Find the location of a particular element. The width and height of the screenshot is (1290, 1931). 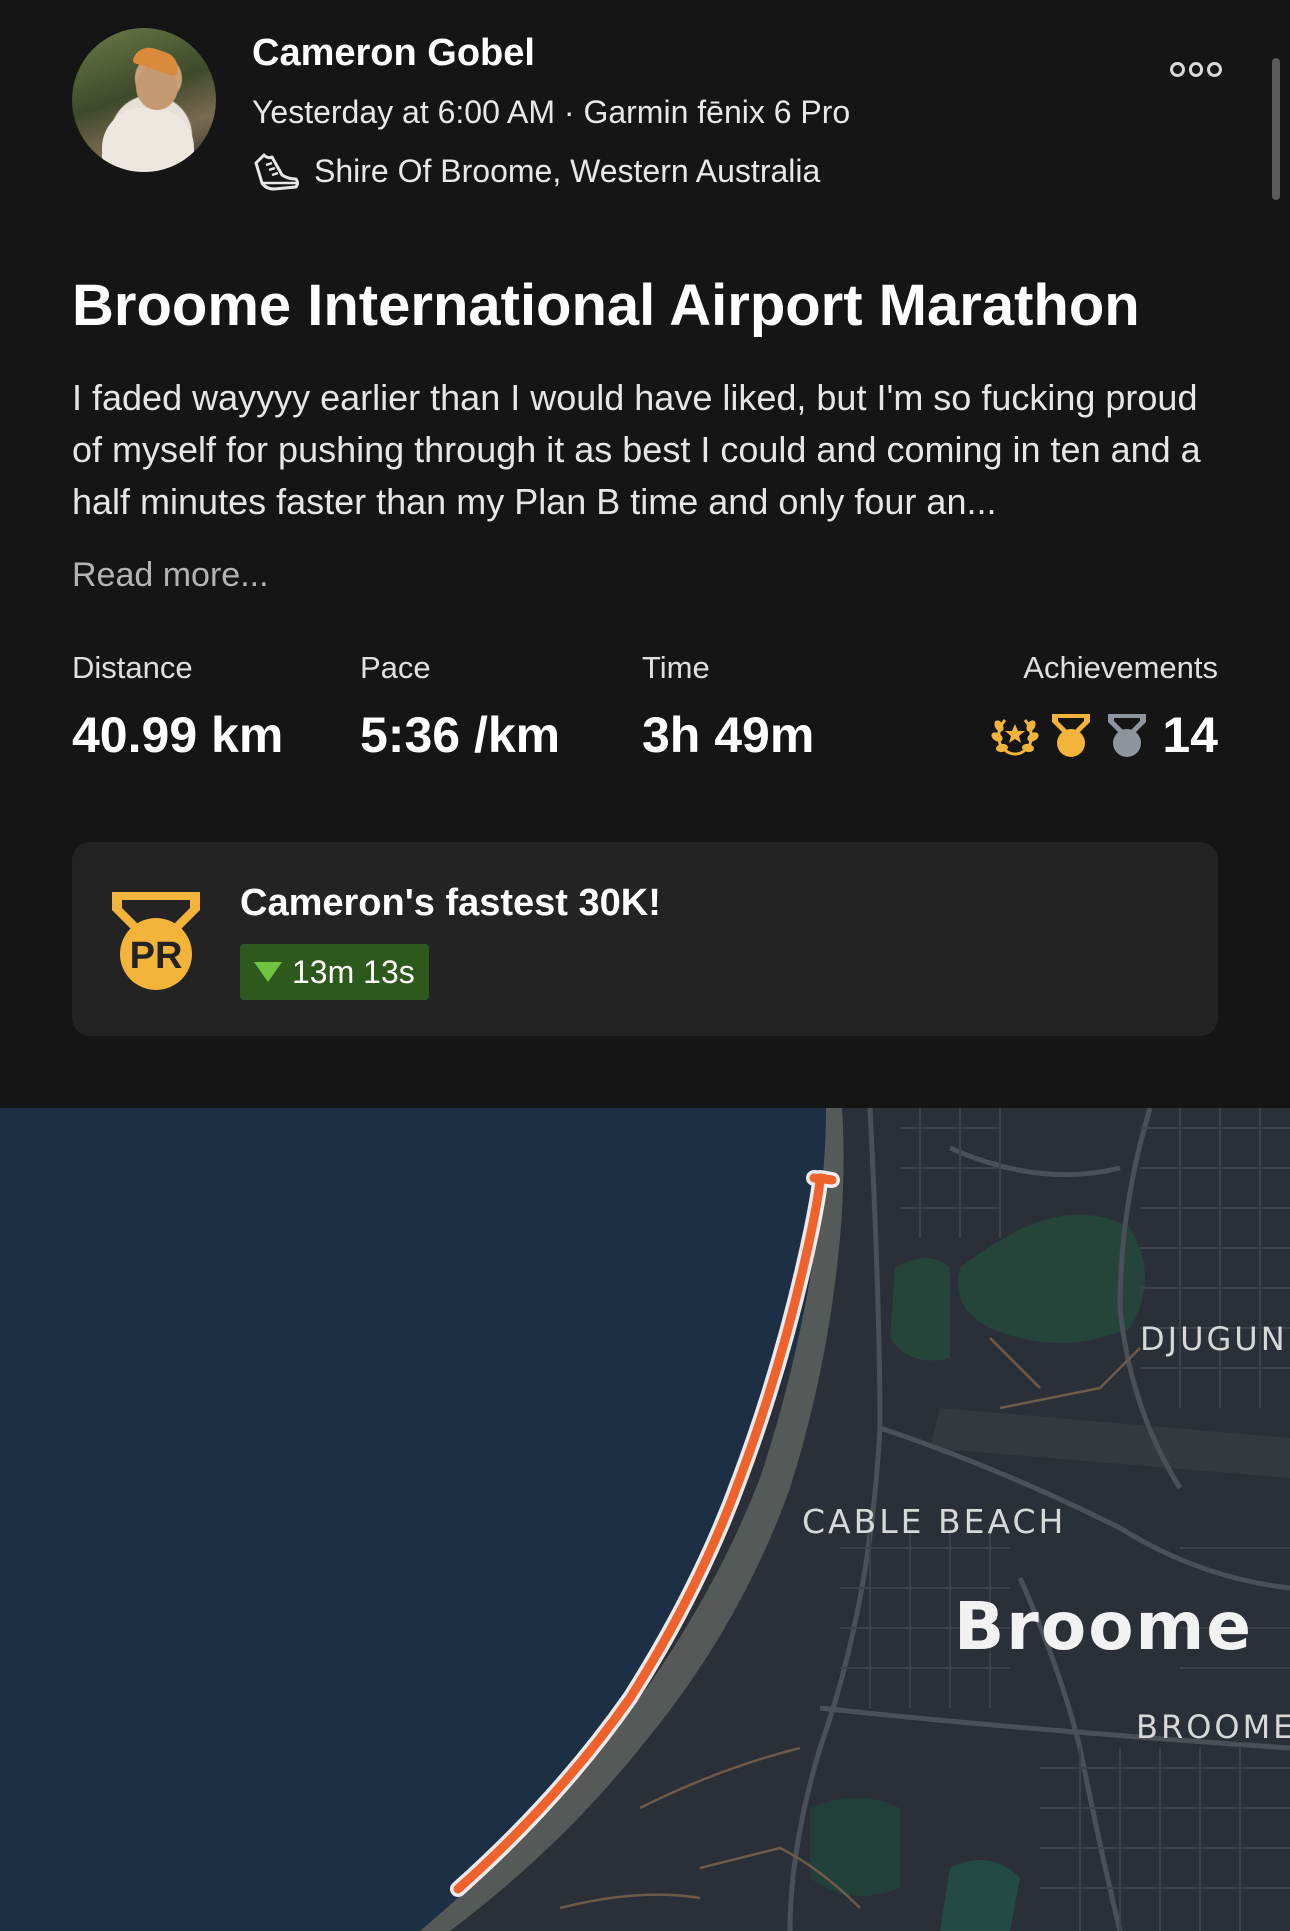

activity-title: Broome International Airport Marathon is located at coordinates (606, 305).